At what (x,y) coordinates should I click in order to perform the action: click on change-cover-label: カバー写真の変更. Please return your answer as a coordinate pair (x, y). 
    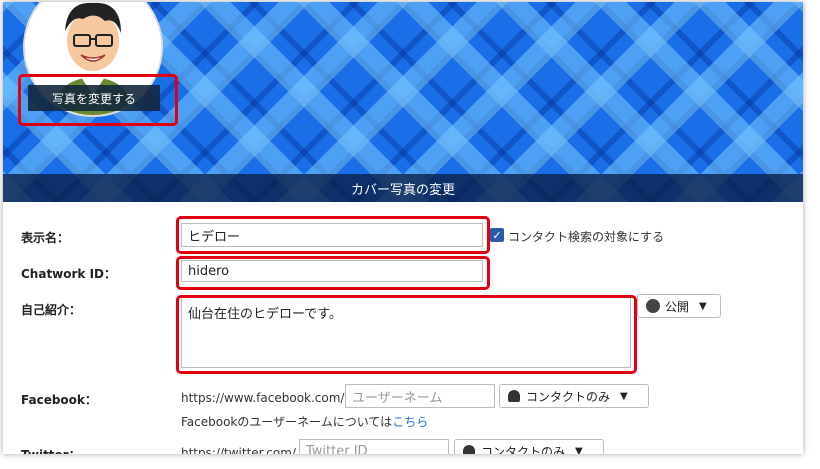
    Looking at the image, I should click on (402, 190).